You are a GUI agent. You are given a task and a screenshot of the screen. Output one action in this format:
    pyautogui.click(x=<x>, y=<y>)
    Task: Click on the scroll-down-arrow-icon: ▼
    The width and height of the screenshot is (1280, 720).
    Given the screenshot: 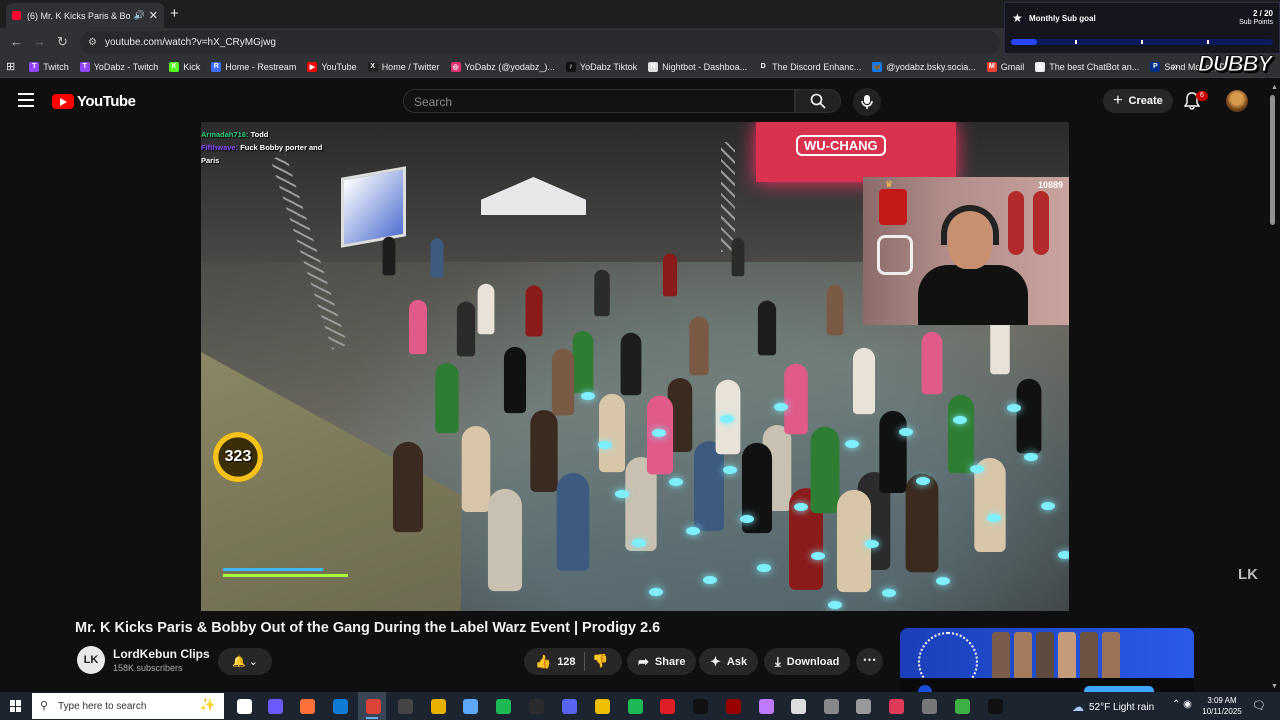 What is the action you would take?
    pyautogui.click(x=1274, y=686)
    